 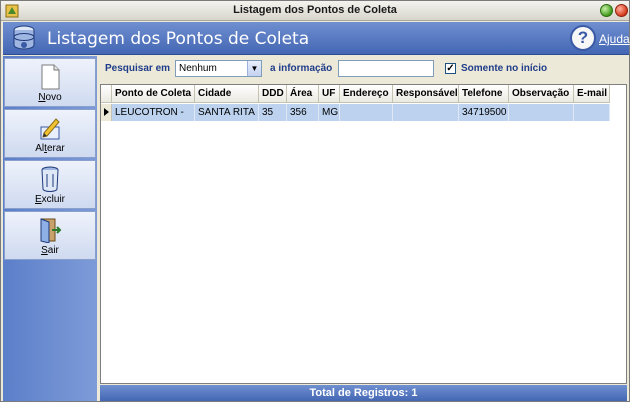 I want to click on search-field-select: Nenhum ▼, so click(x=218, y=68).